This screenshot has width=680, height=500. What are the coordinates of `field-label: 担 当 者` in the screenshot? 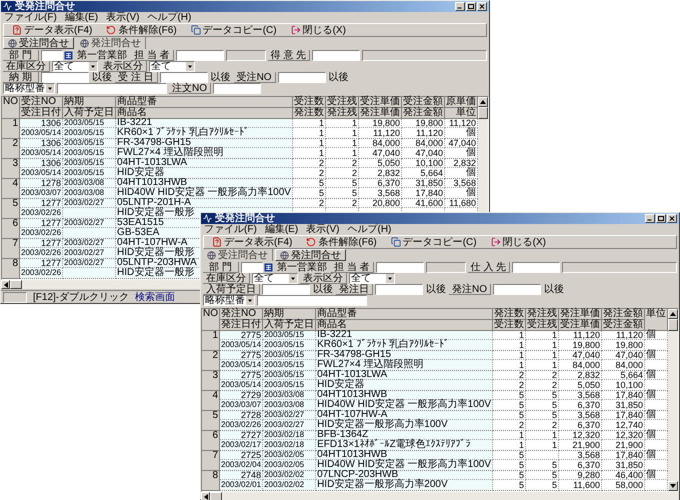 It's located at (152, 55).